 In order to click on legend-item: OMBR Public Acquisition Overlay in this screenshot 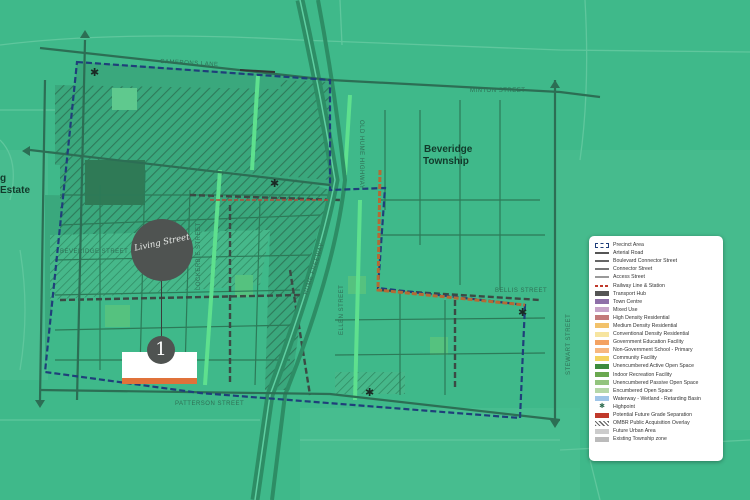, I will do `click(656, 423)`.